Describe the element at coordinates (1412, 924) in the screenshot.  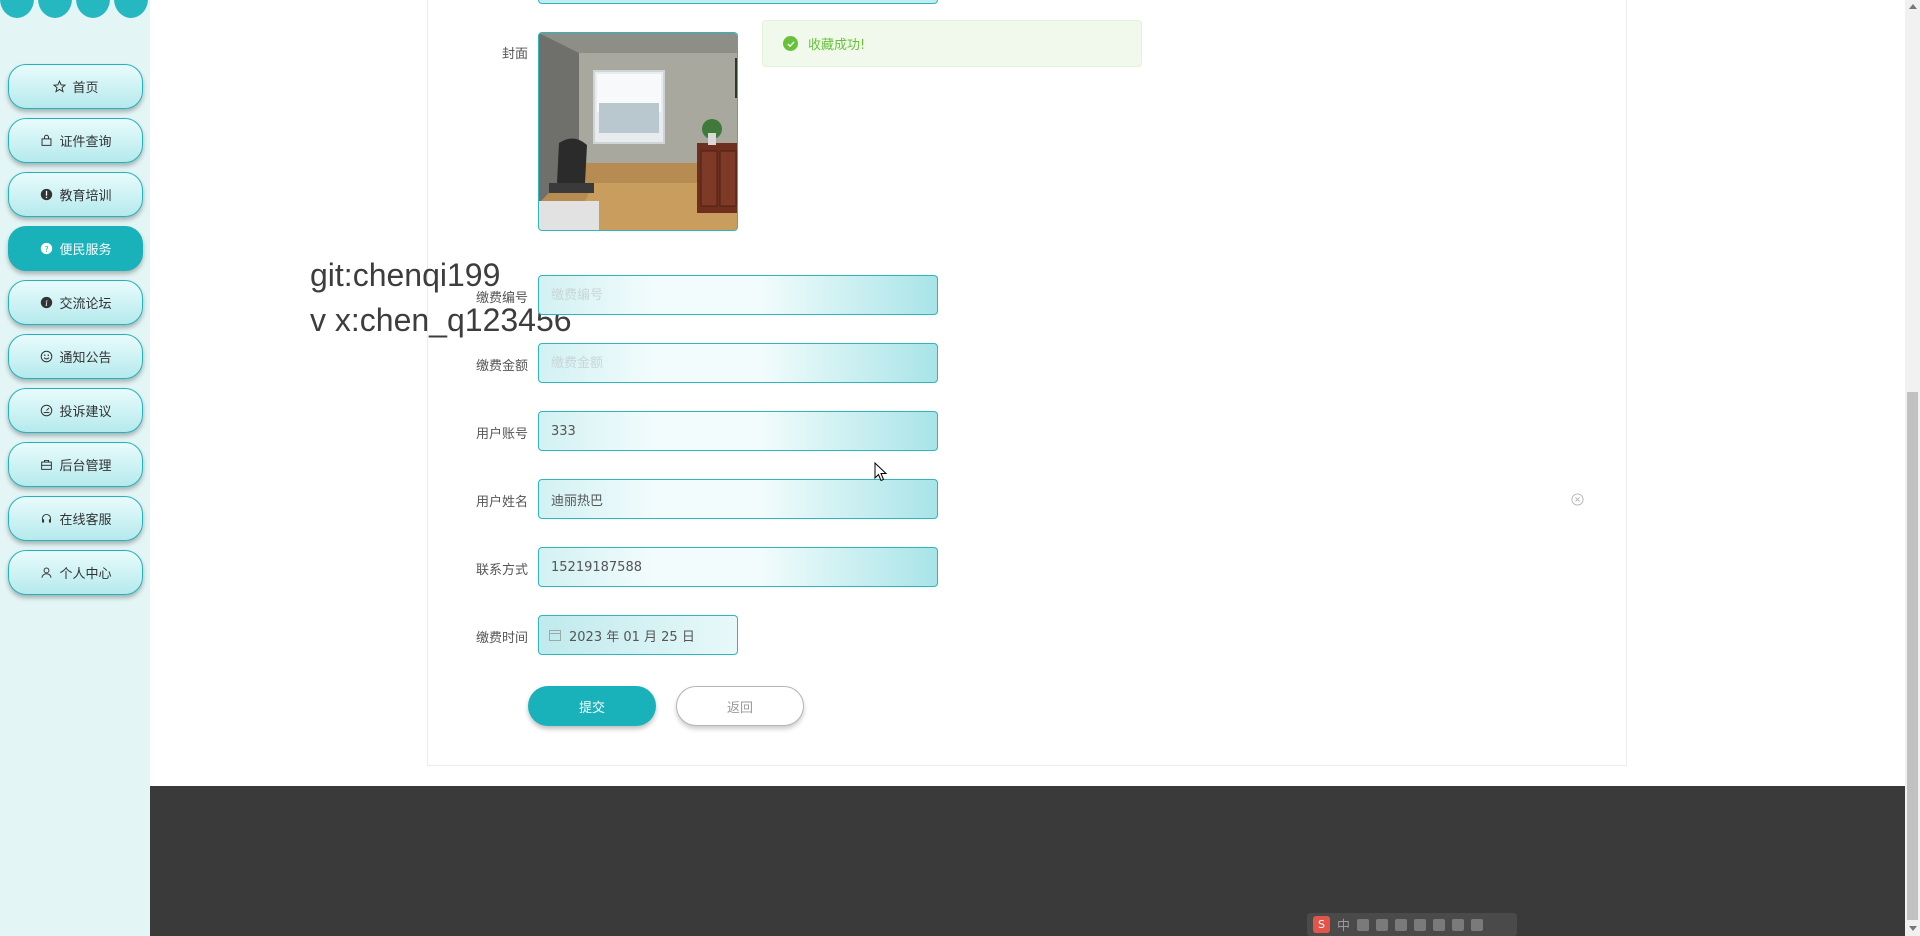
I see `ime-toolbar: S 中` at that location.